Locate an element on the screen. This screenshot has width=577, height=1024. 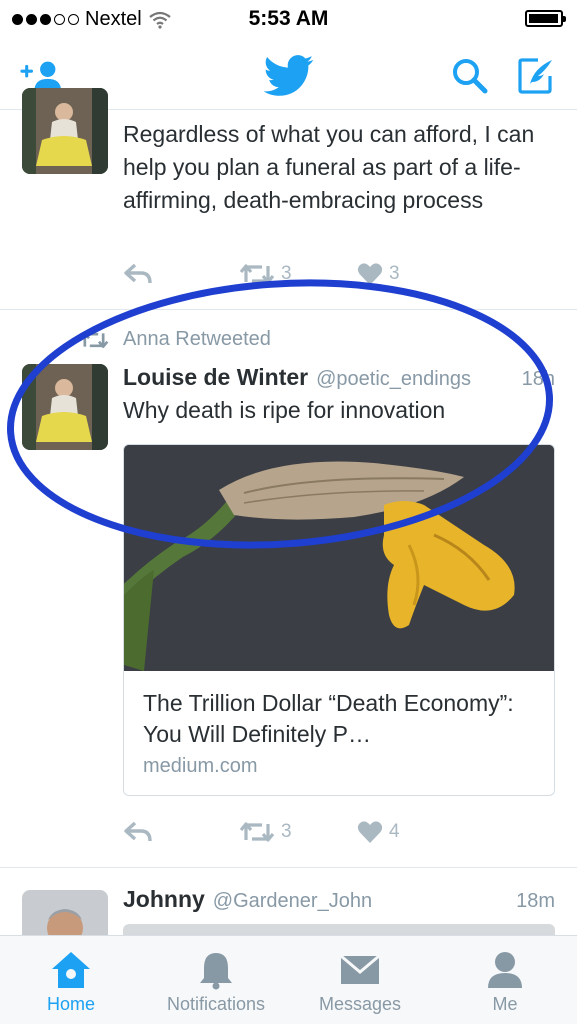
clock: 5:53 AM is located at coordinates (288, 18).